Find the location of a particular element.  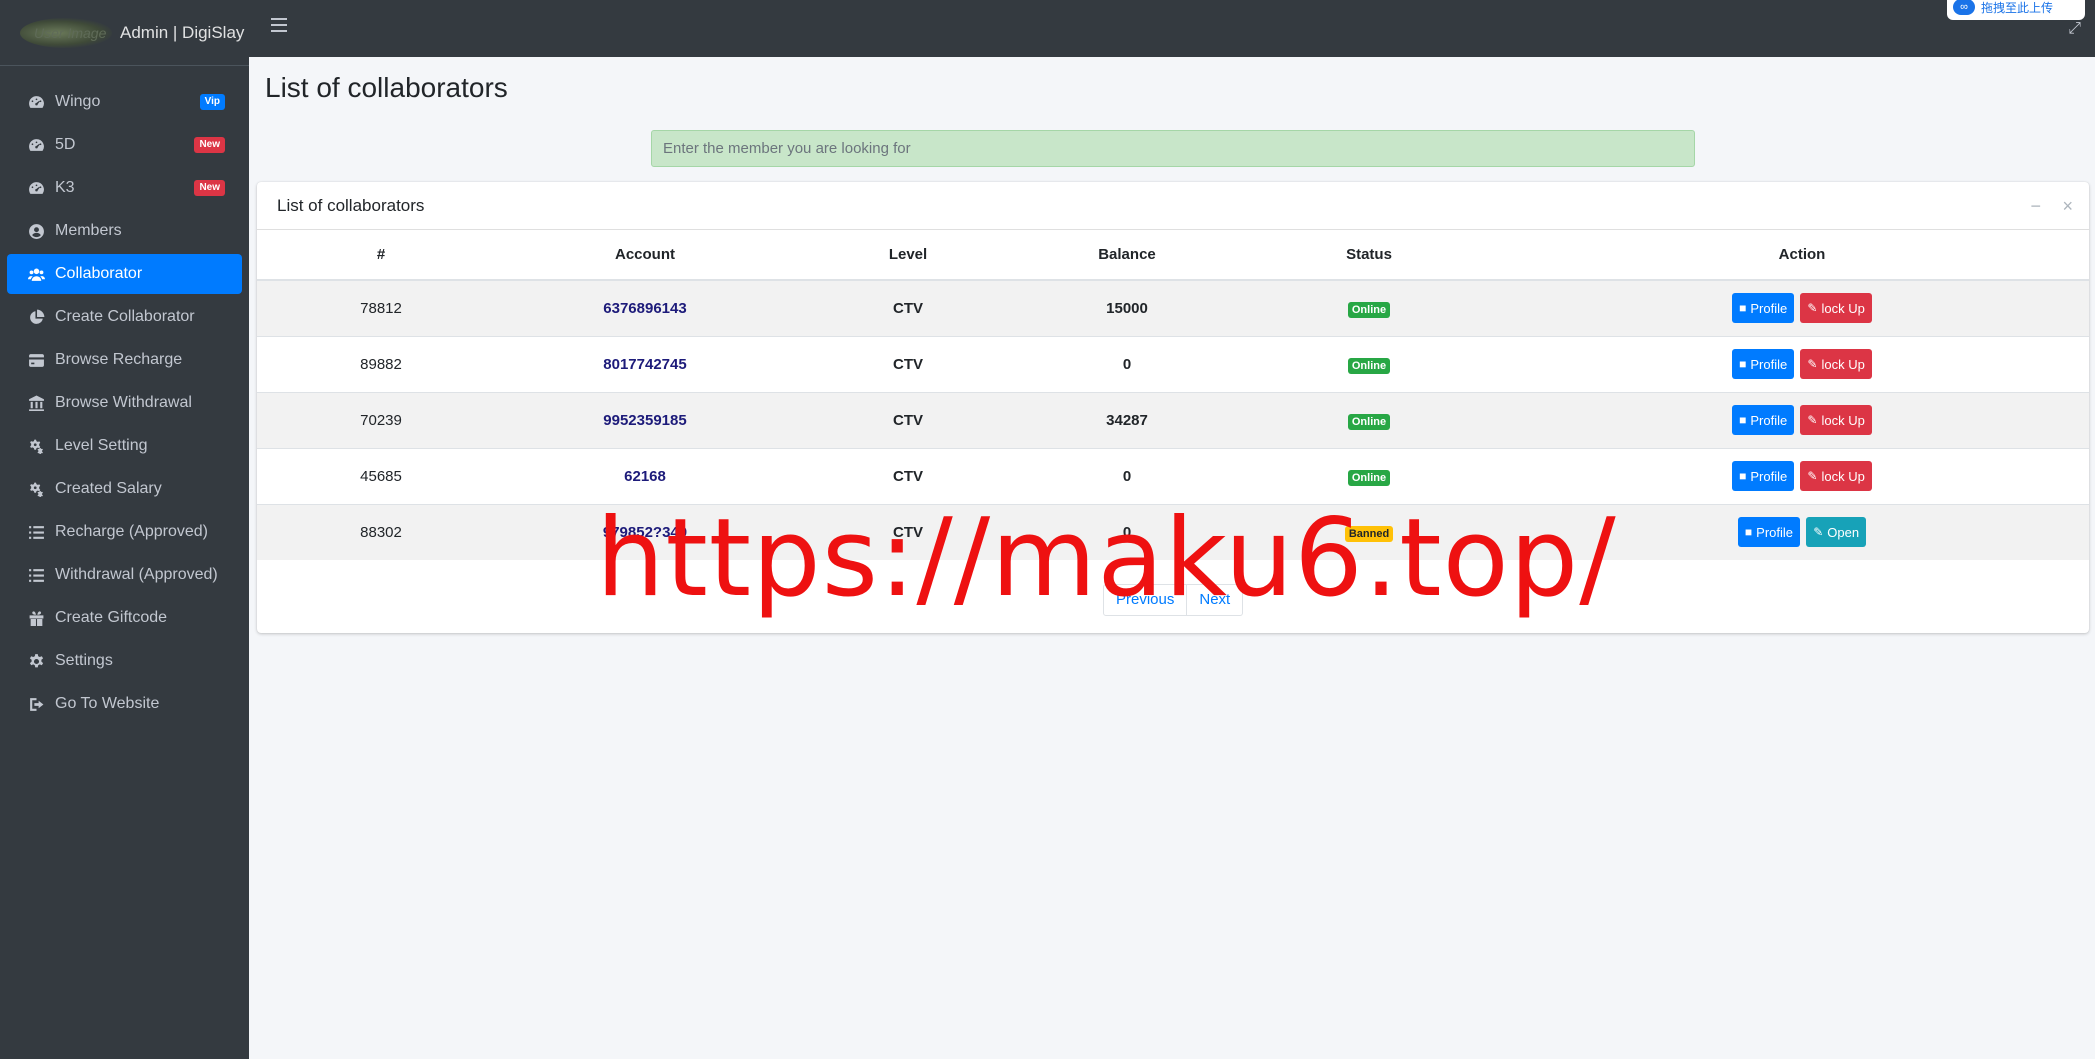

close-icon: × is located at coordinates (2067, 206).